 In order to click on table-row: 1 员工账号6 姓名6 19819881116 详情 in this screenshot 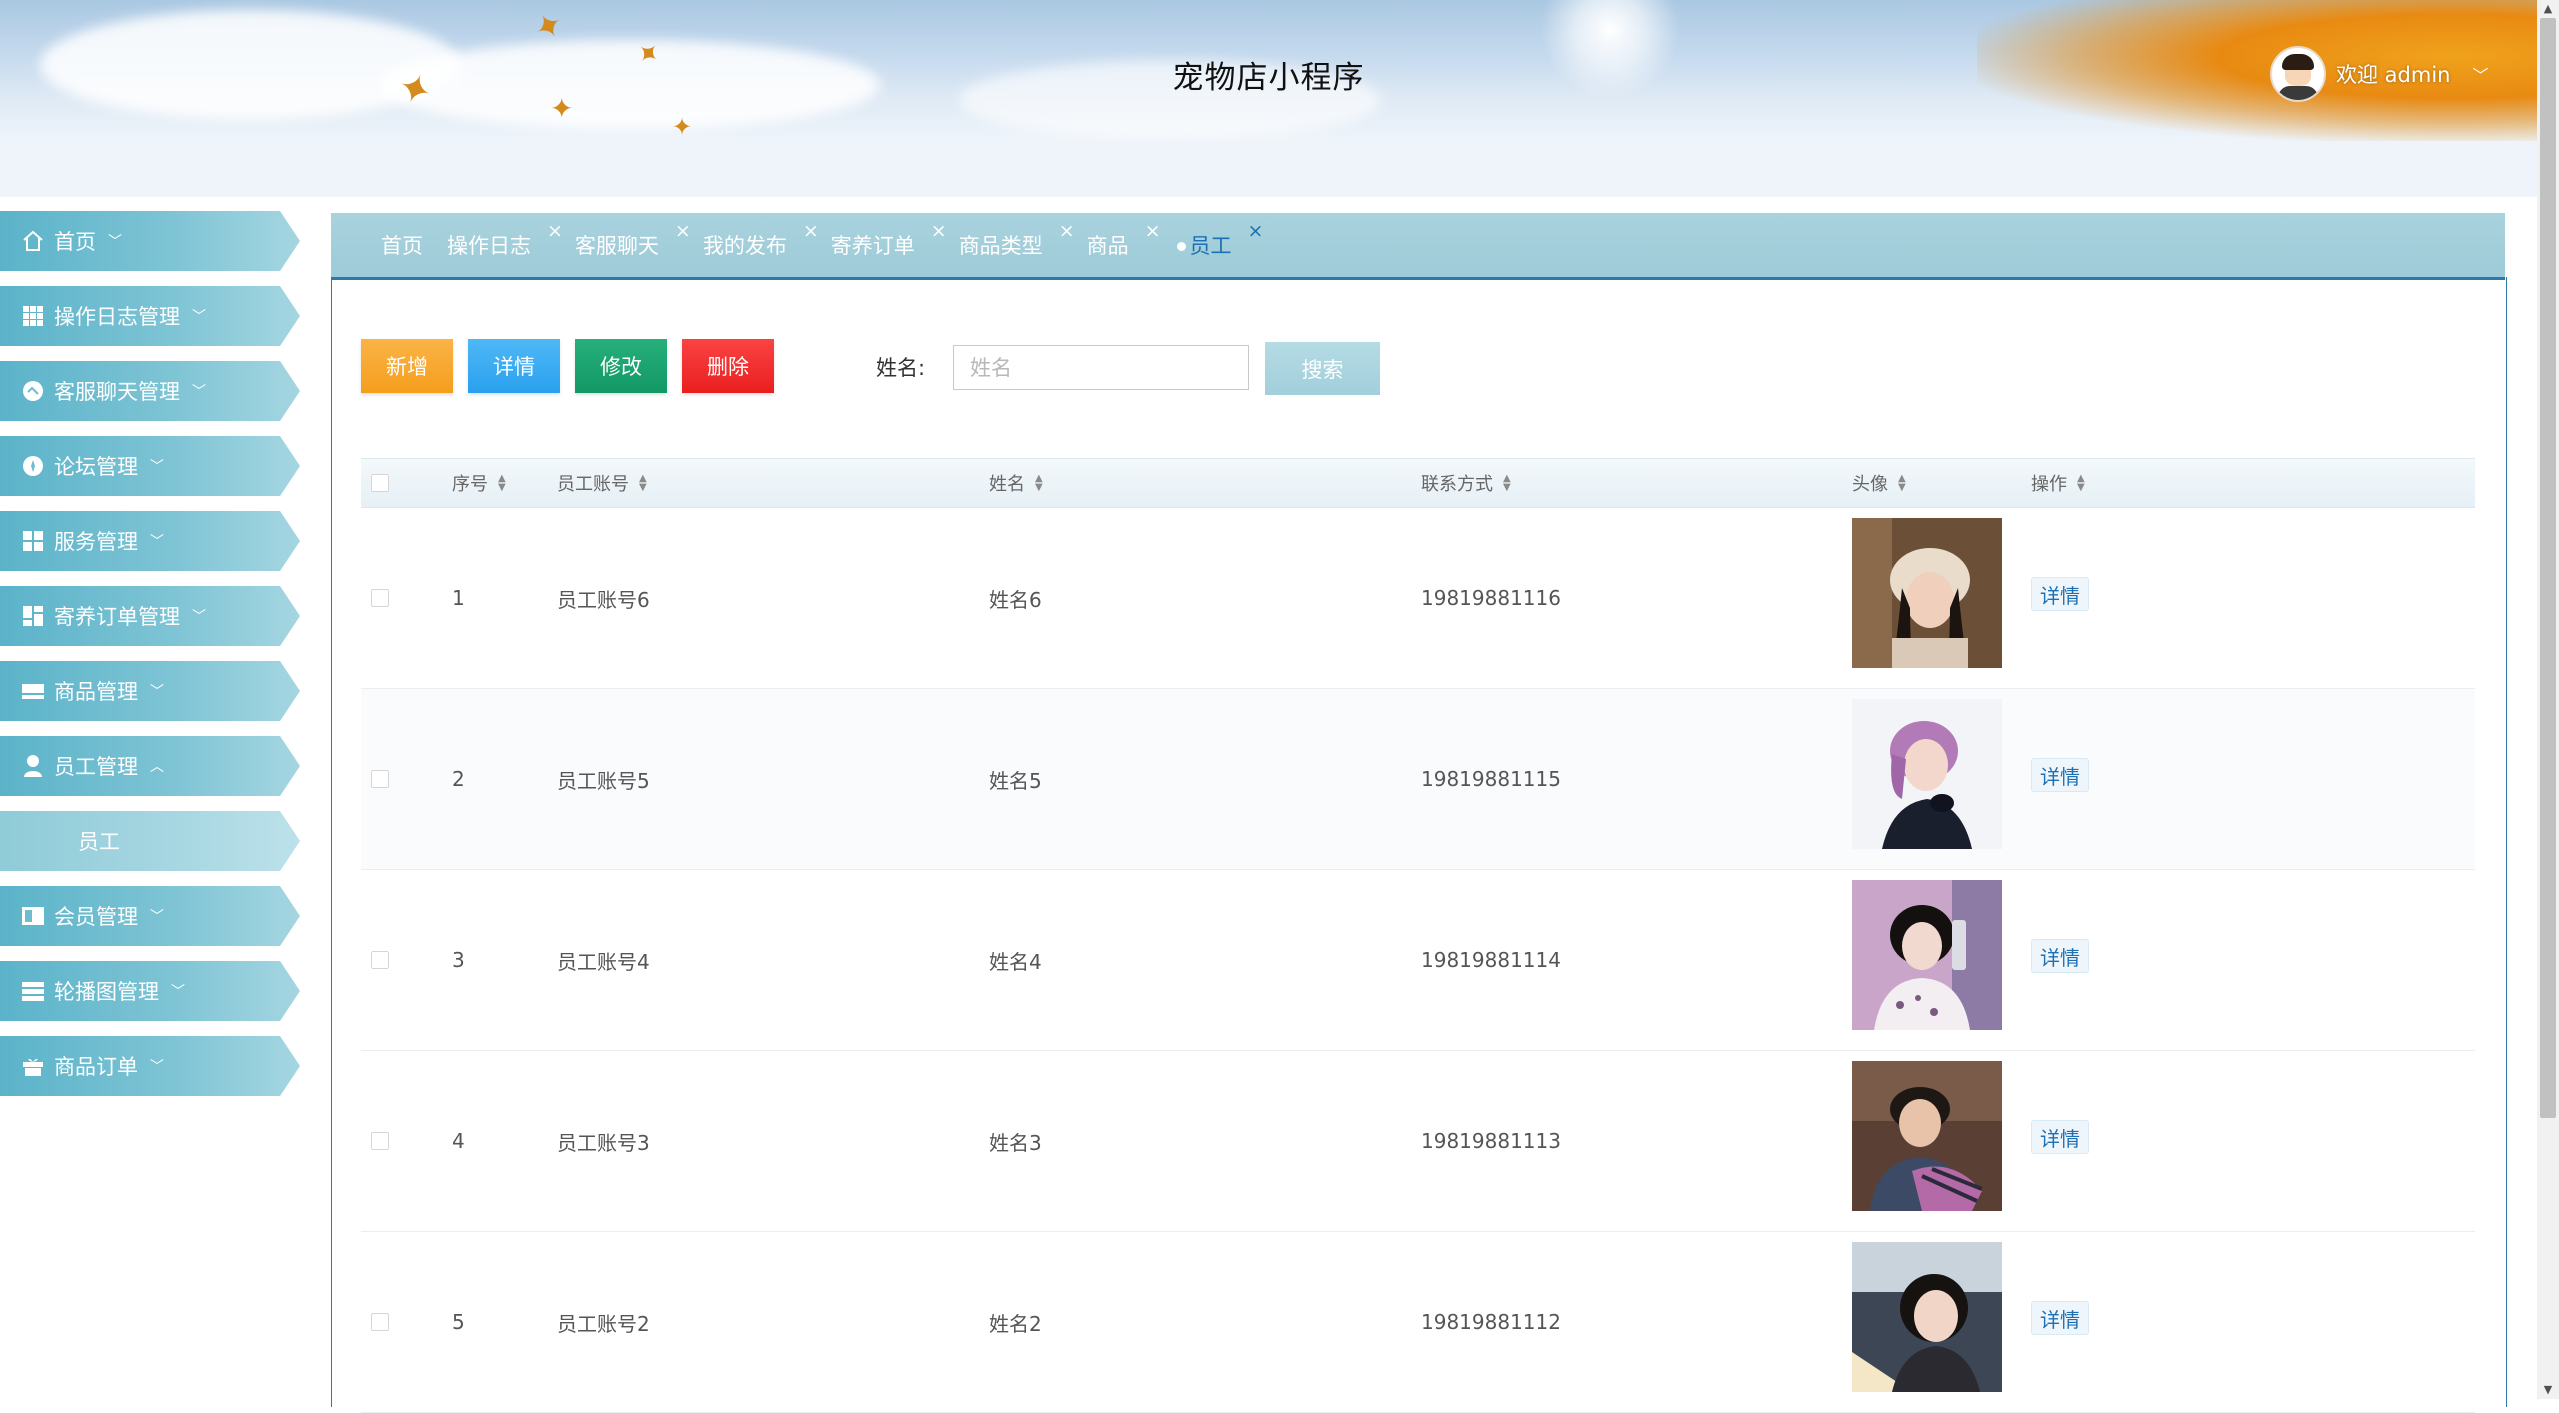, I will do `click(1418, 598)`.